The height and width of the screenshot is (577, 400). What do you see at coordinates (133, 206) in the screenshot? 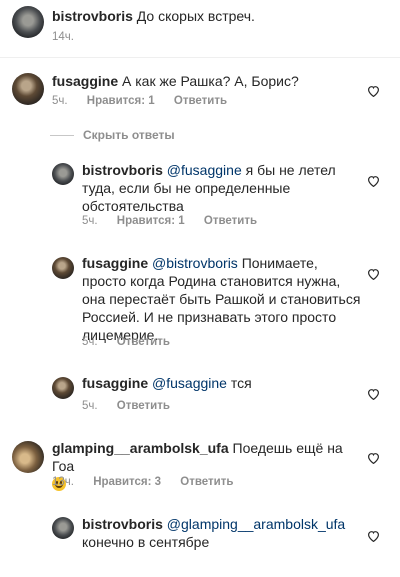
I see `comment-body-line: обстоятельства` at bounding box center [133, 206].